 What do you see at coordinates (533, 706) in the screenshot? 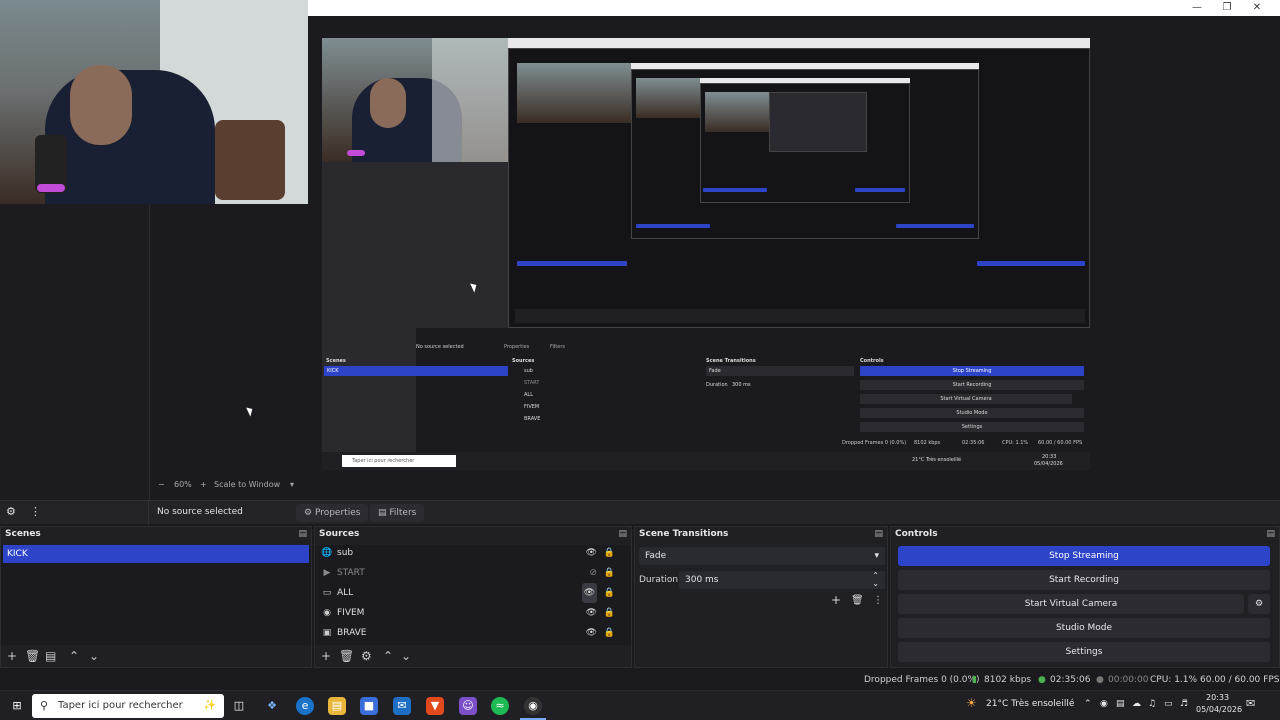
I see `obs-icon: ◉` at bounding box center [533, 706].